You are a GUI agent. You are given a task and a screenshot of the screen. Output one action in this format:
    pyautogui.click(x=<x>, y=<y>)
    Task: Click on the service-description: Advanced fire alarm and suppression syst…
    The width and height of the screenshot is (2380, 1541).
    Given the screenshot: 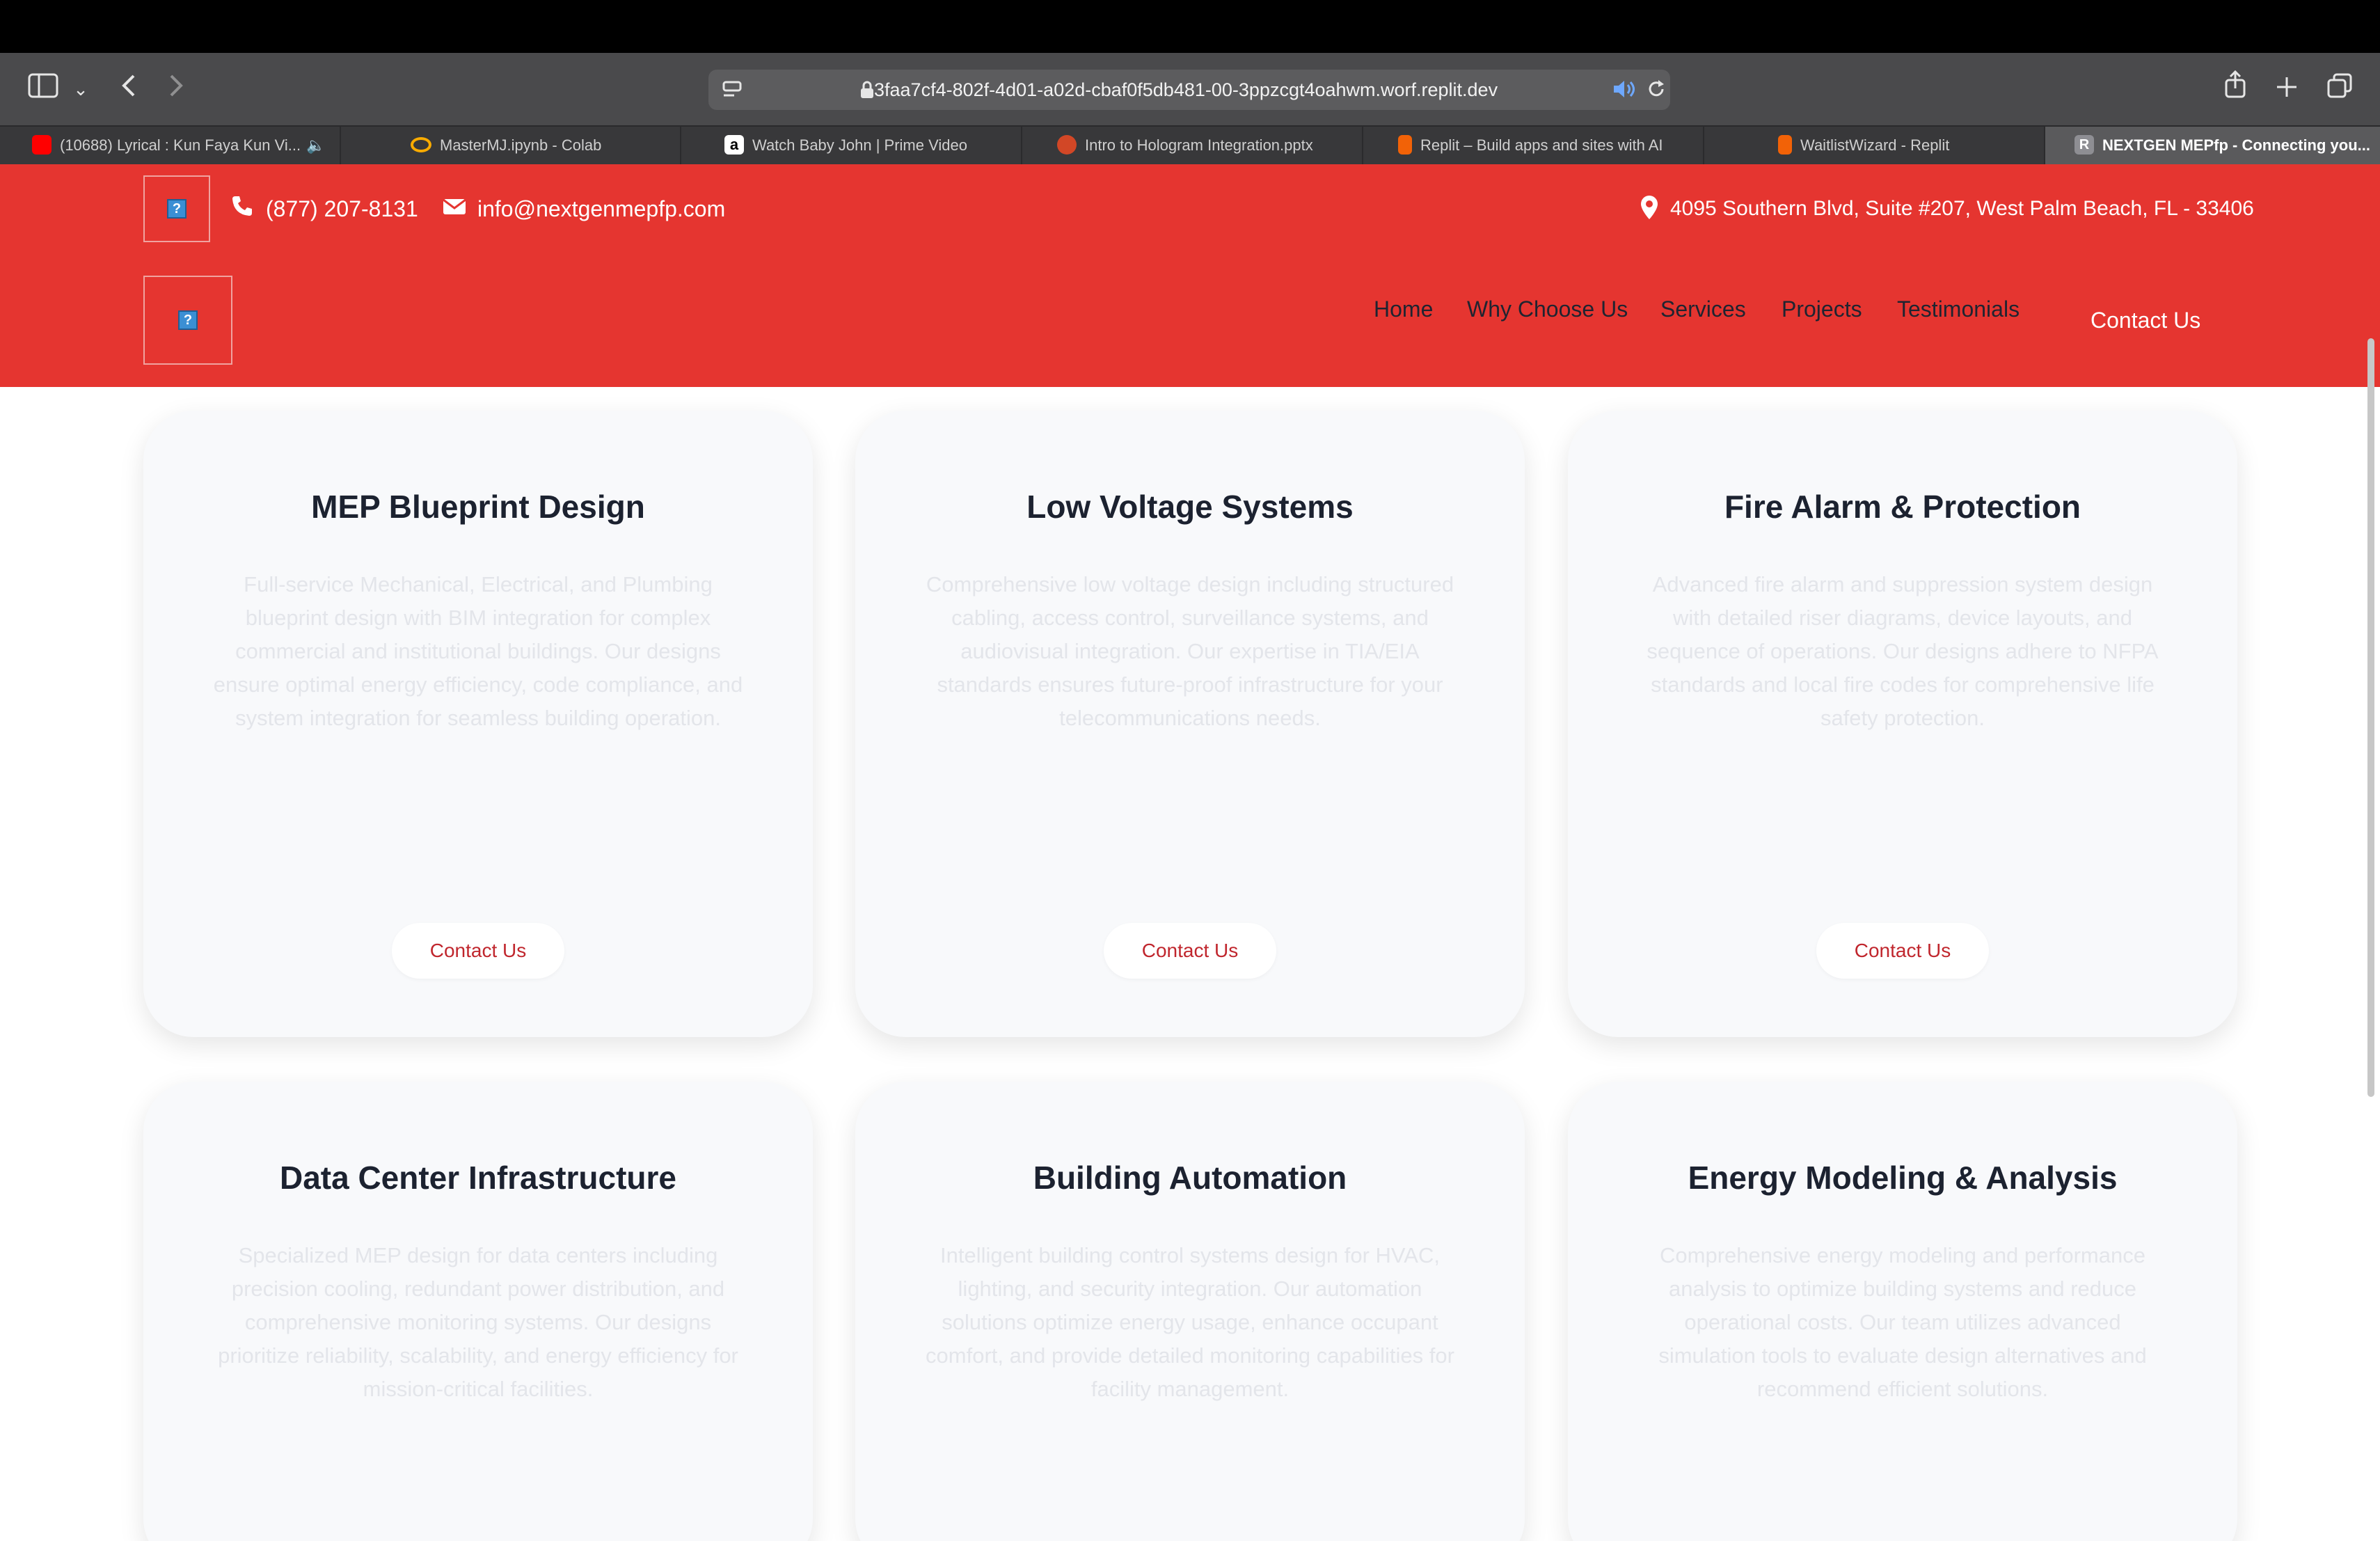 What is the action you would take?
    pyautogui.click(x=1903, y=651)
    